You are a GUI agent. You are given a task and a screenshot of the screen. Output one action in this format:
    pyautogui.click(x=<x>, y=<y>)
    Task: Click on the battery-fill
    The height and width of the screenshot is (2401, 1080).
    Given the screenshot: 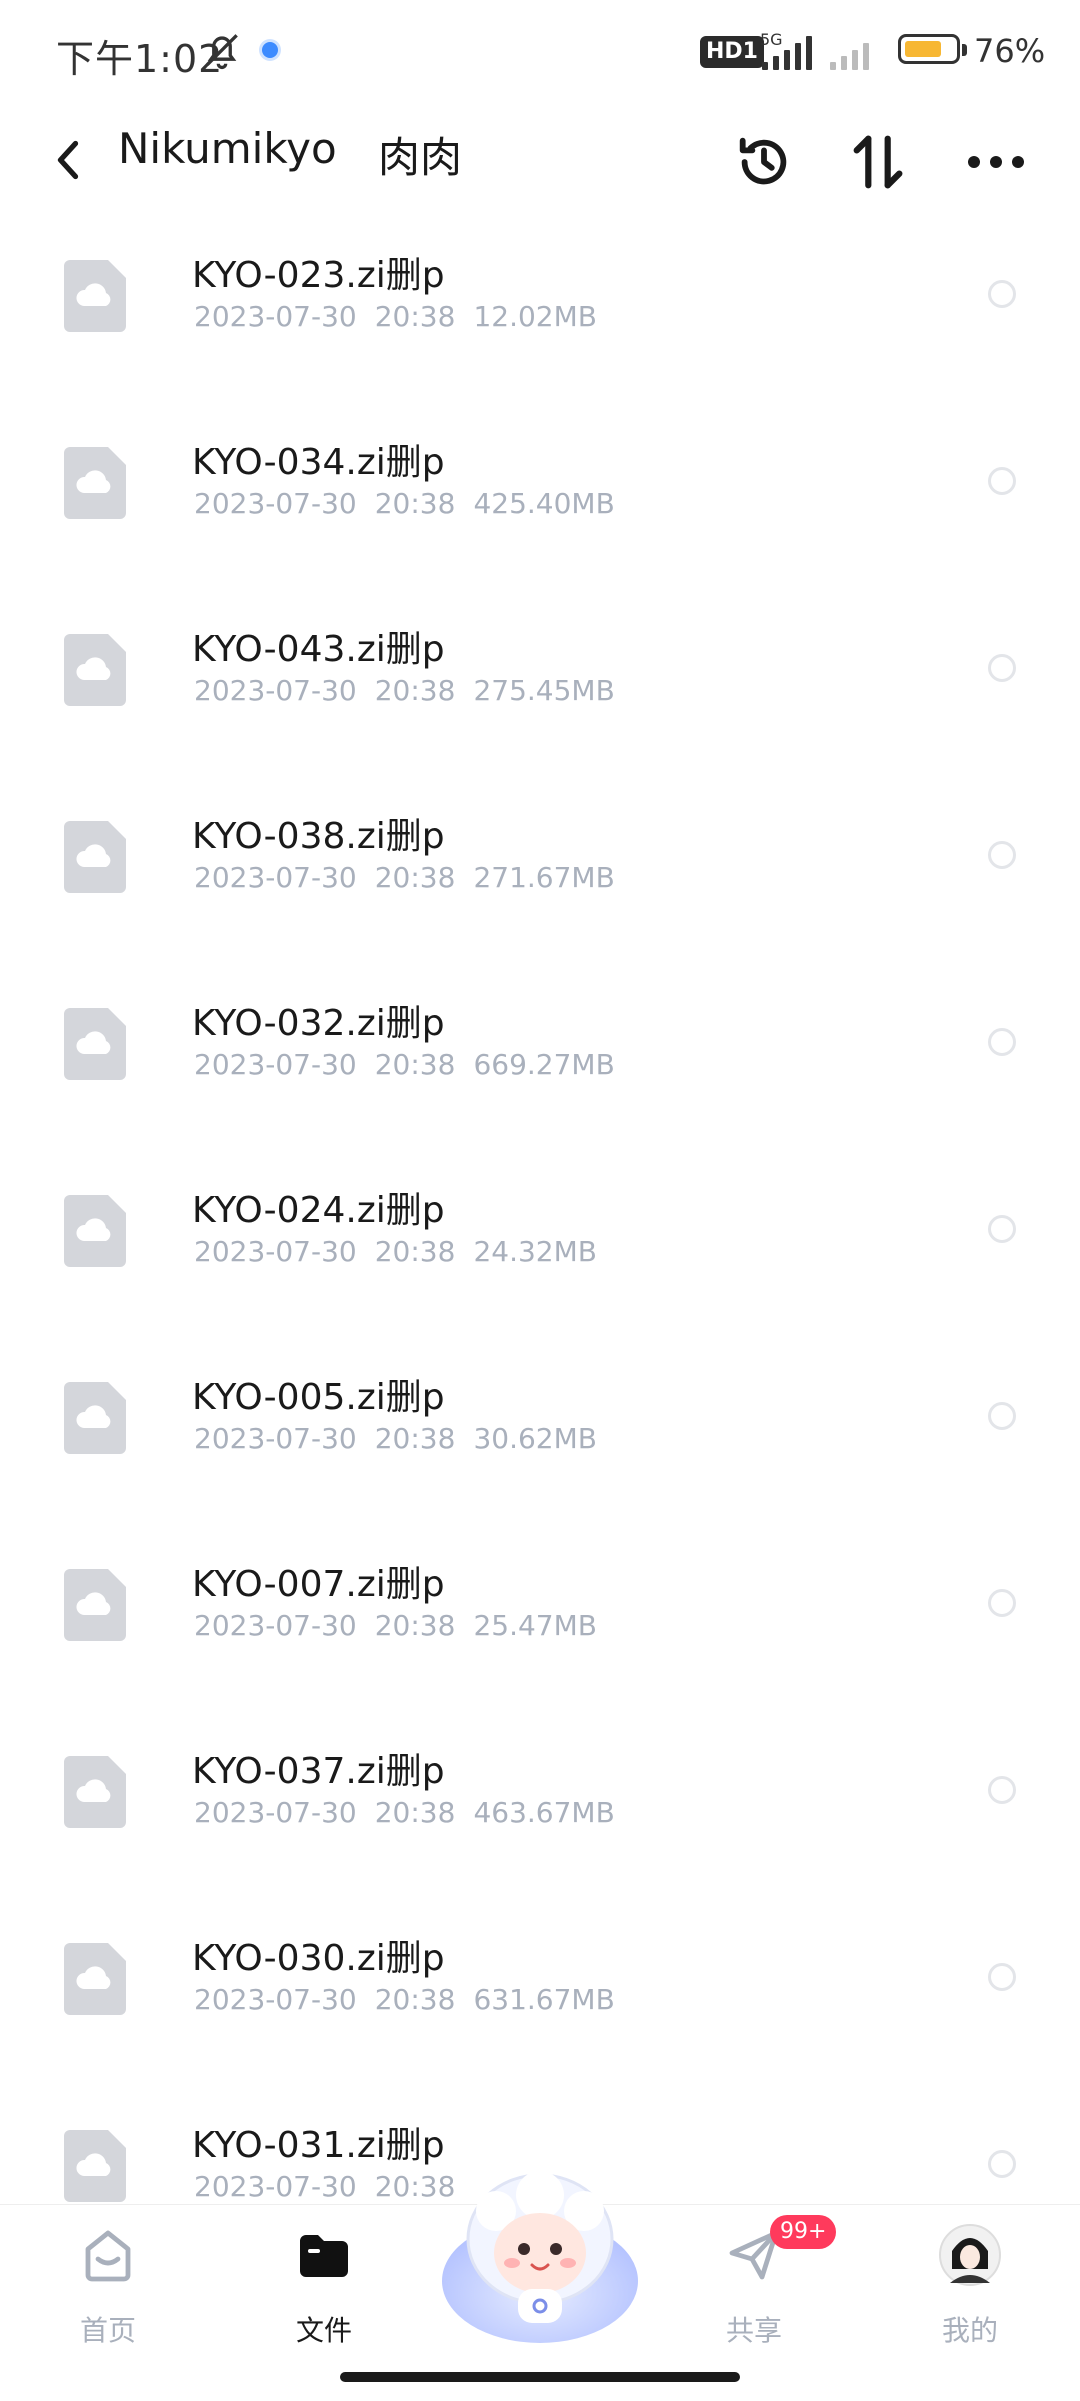 What is the action you would take?
    pyautogui.click(x=923, y=49)
    